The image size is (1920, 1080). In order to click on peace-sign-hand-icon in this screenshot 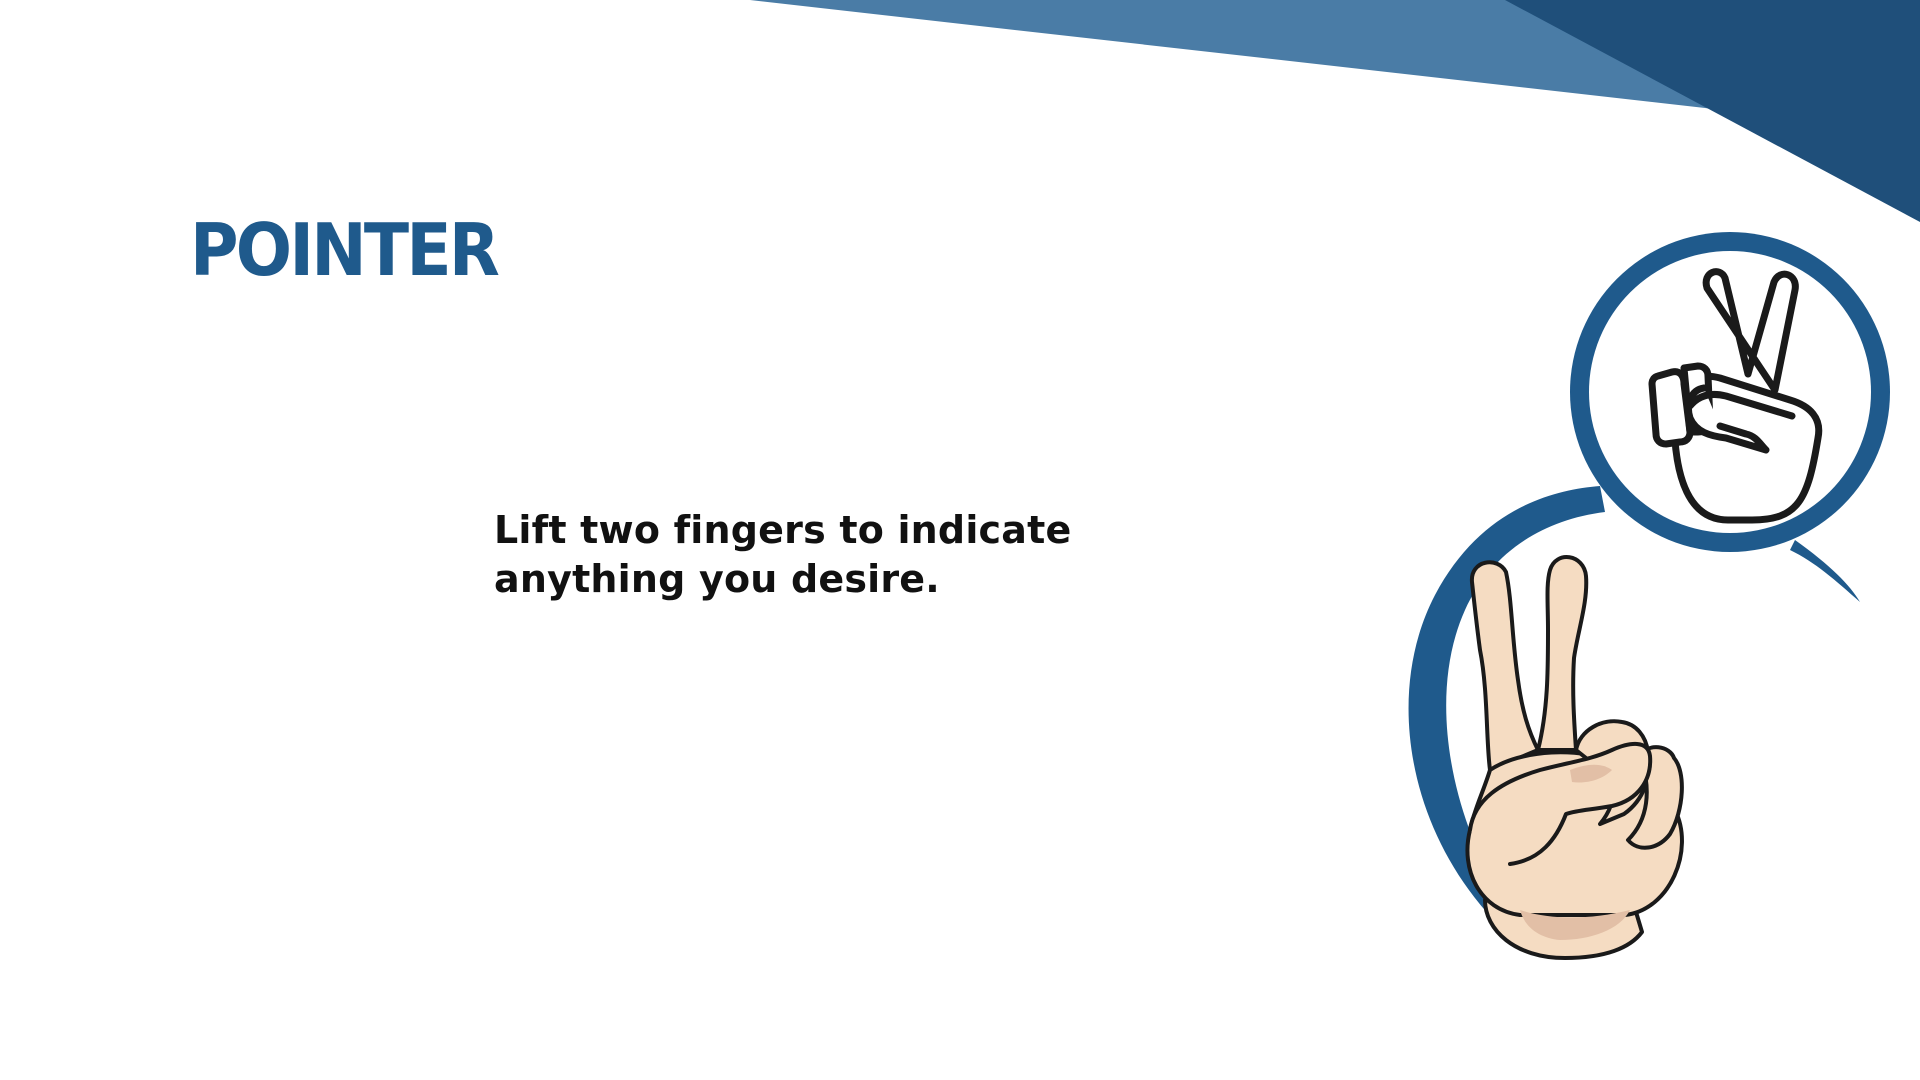, I will do `click(1730, 392)`.